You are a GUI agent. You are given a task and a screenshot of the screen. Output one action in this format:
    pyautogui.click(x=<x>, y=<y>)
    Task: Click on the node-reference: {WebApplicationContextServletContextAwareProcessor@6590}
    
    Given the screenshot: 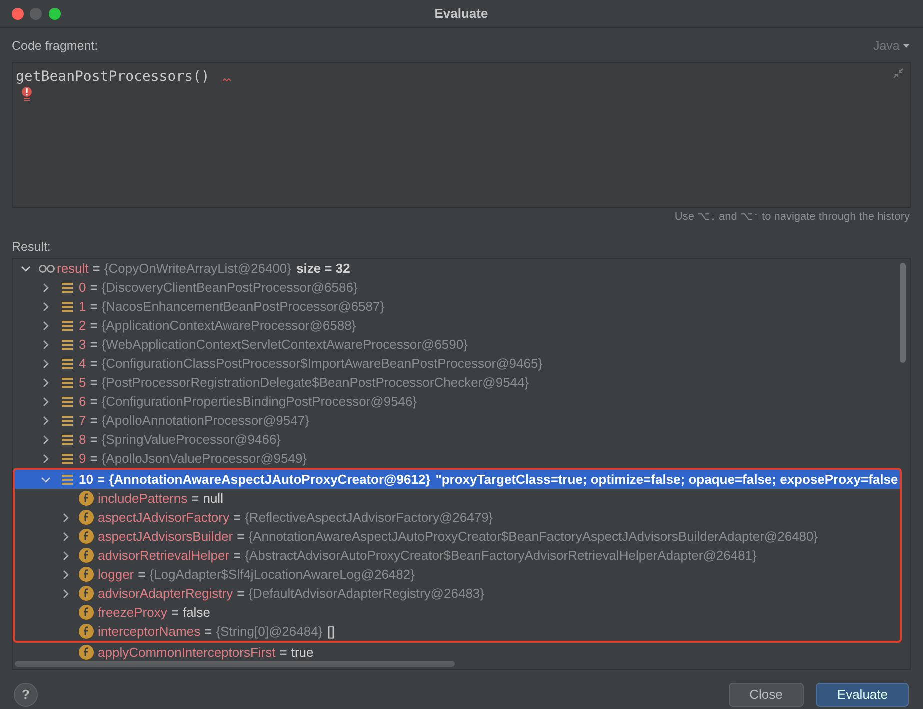 What is the action you would take?
    pyautogui.click(x=285, y=345)
    